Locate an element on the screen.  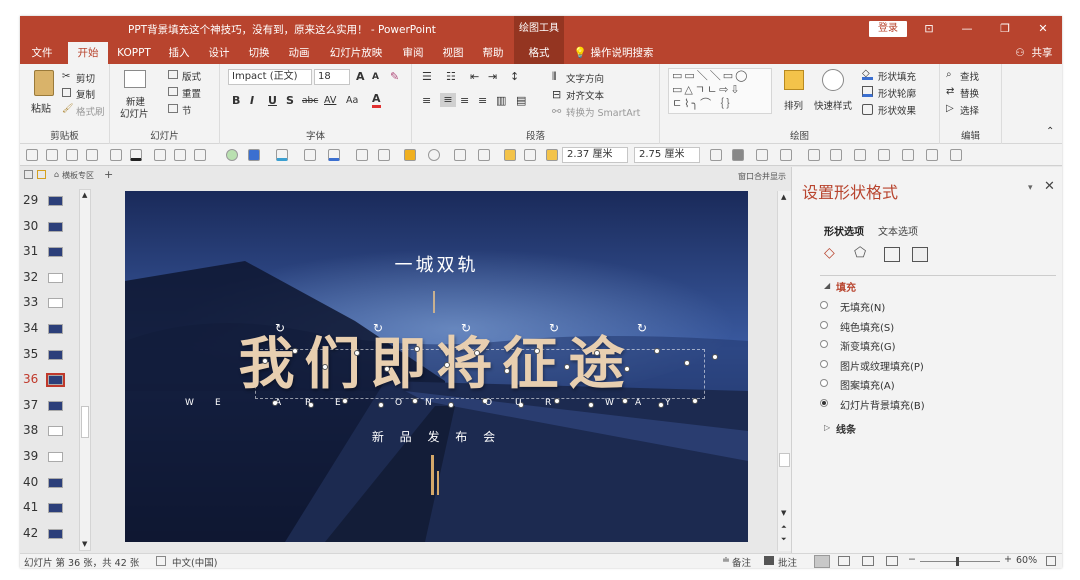
strikethrough-button: abc is located at coordinates (310, 101).